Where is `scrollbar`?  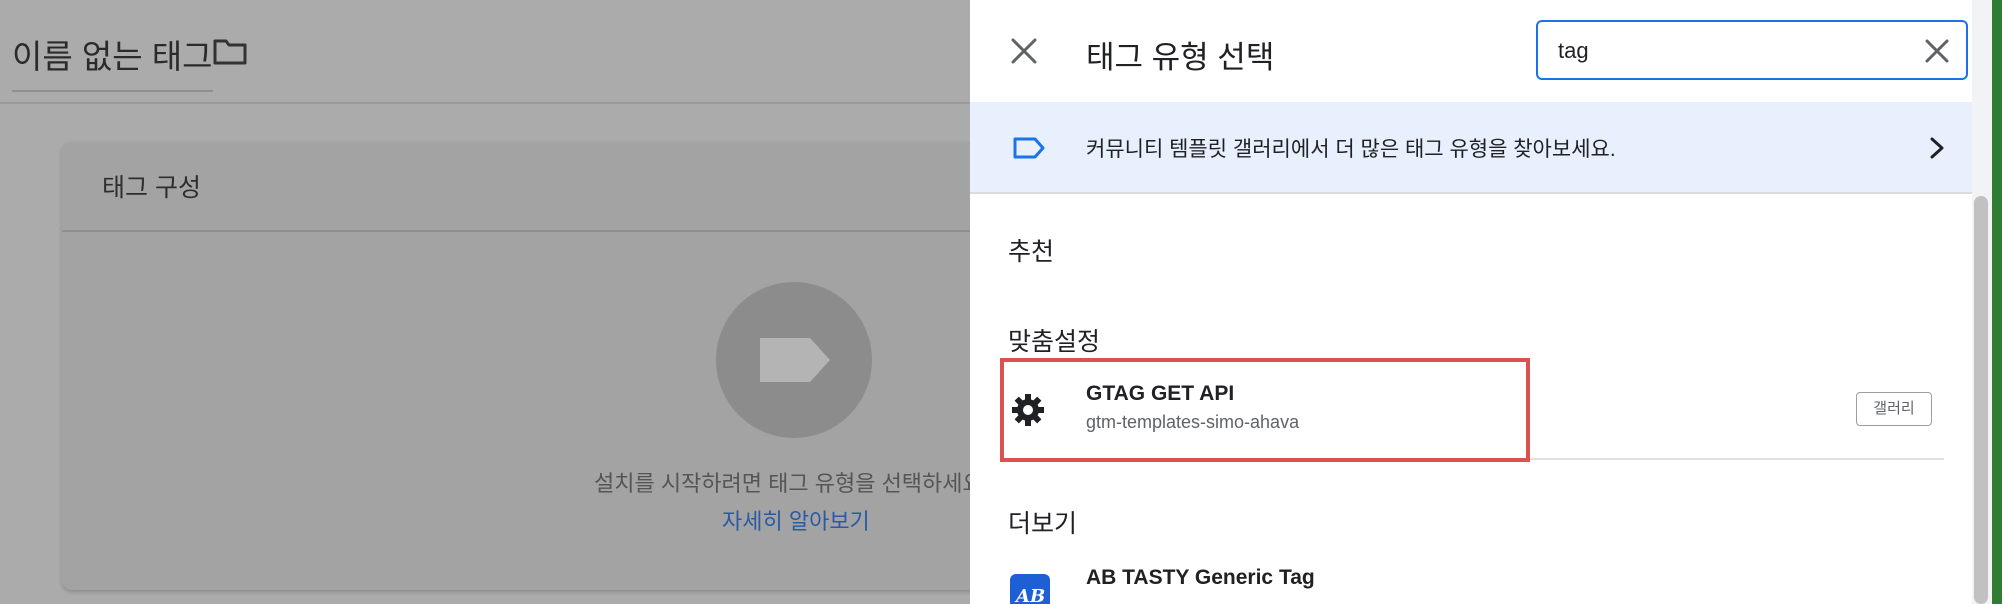
scrollbar is located at coordinates (1981, 400).